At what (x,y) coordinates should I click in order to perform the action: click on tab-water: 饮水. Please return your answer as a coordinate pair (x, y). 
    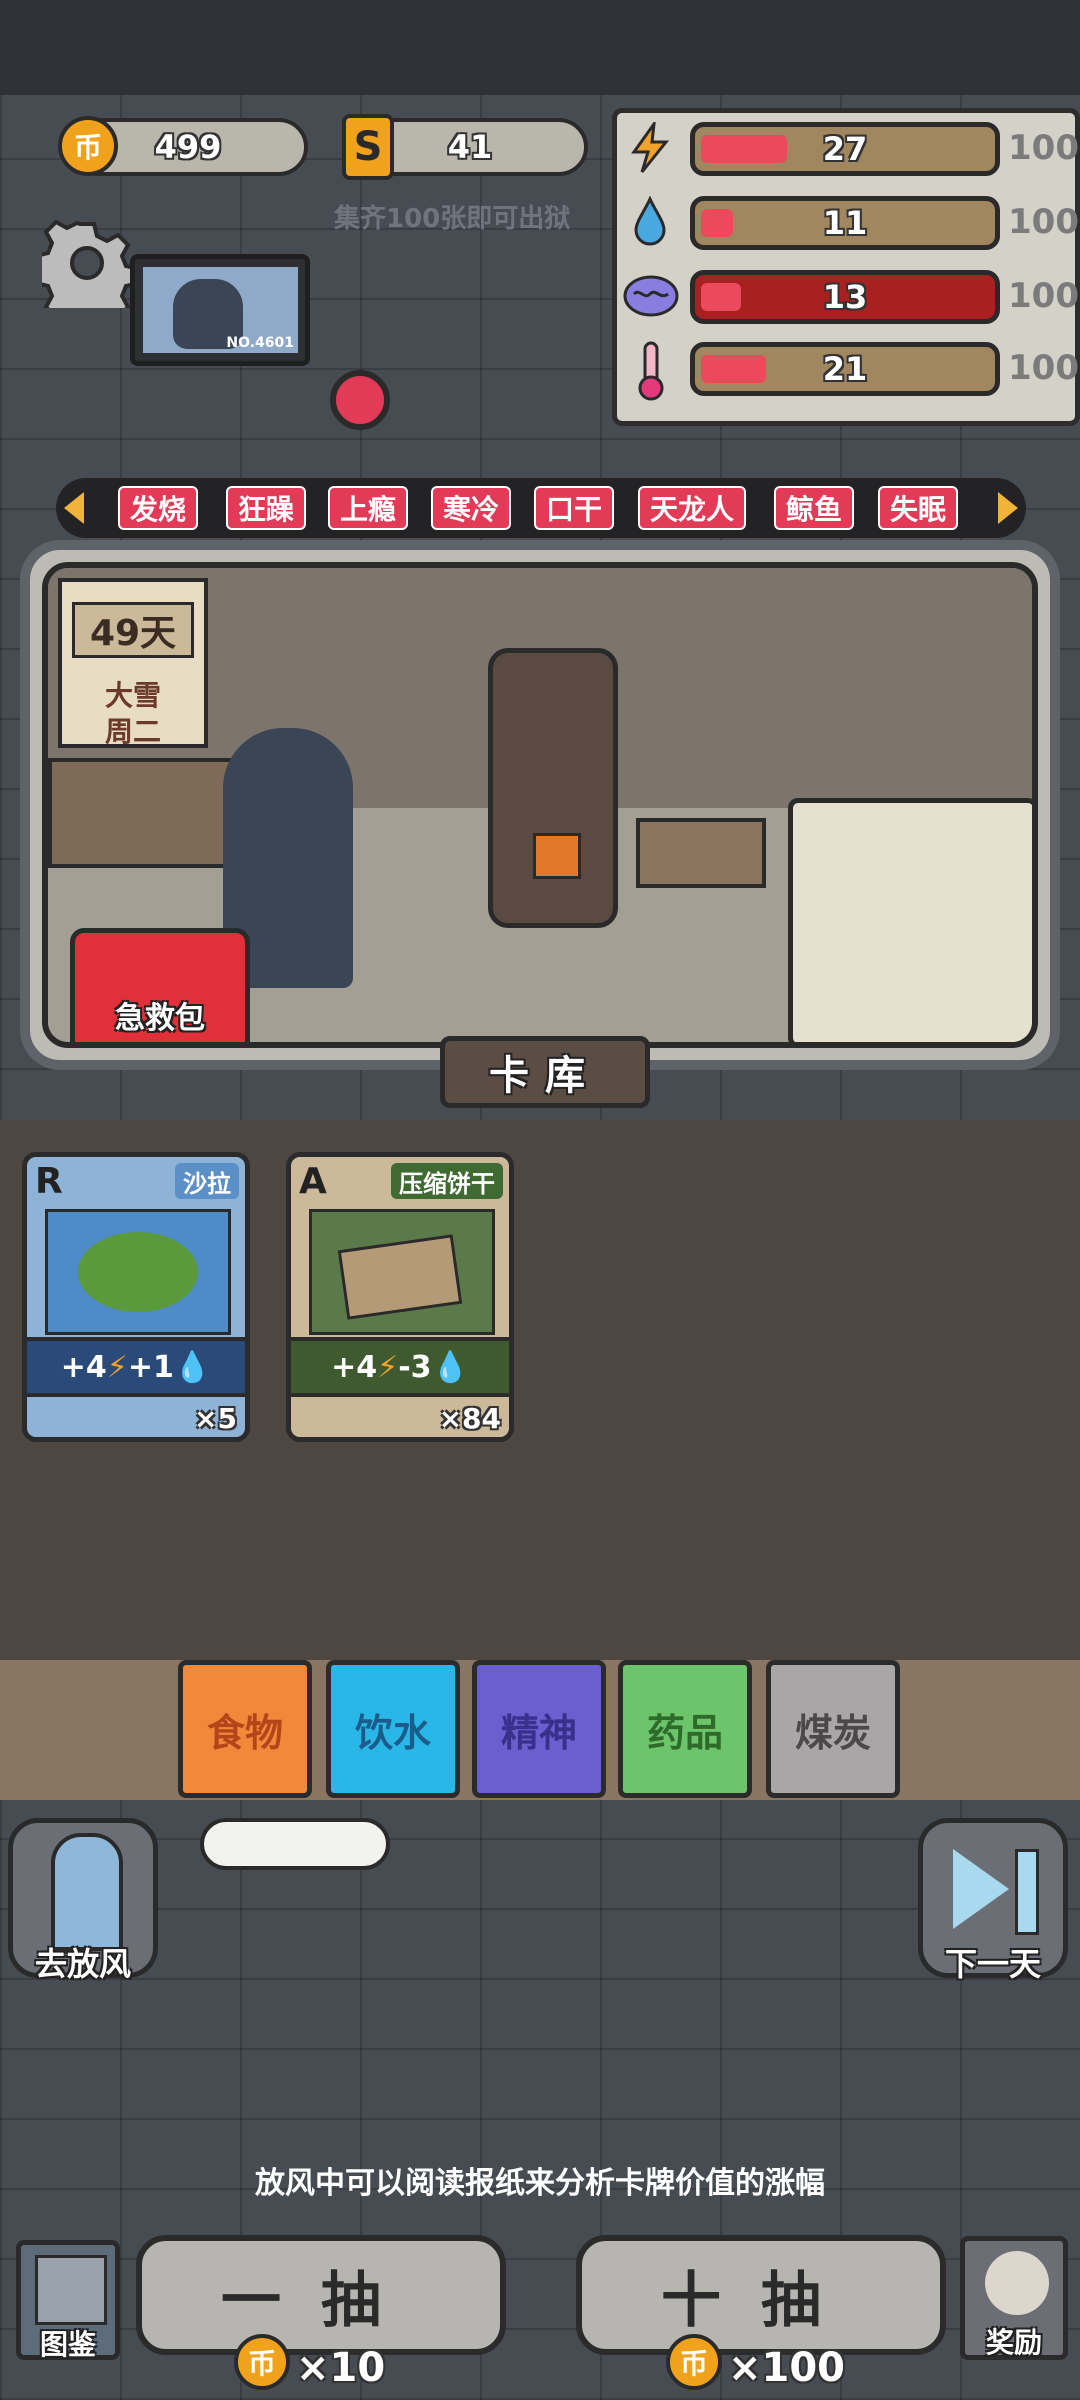
    Looking at the image, I should click on (393, 1729).